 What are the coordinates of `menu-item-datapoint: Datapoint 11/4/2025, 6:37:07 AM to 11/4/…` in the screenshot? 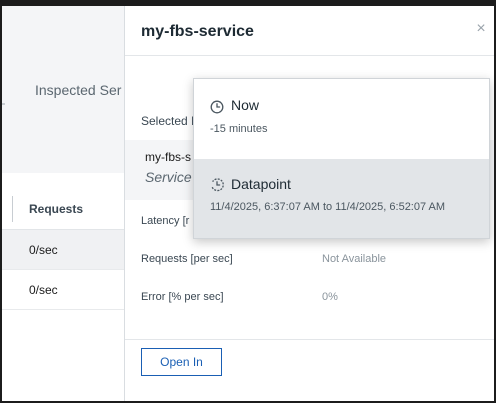 It's located at (341, 198).